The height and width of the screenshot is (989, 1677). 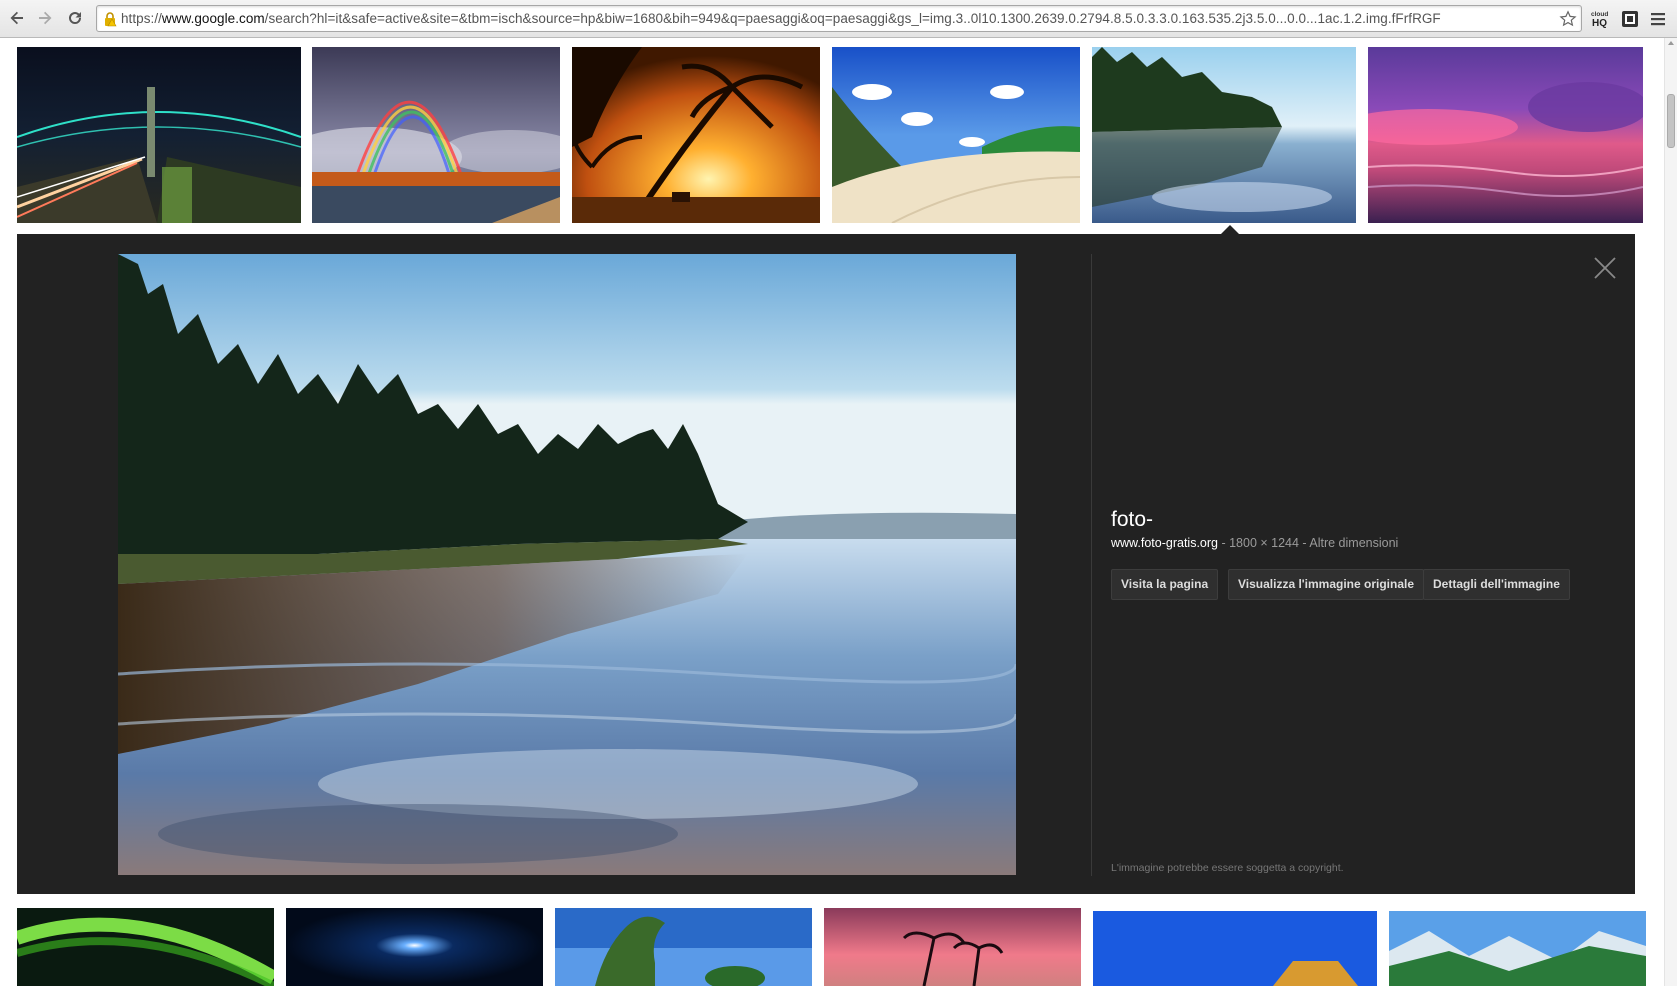 What do you see at coordinates (1132, 519) in the screenshot?
I see `image-title: foto-` at bounding box center [1132, 519].